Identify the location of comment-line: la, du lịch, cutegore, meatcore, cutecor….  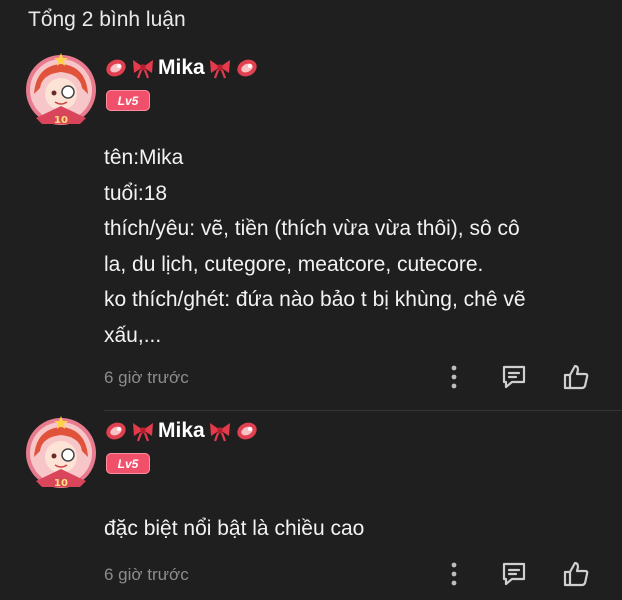
(294, 264).